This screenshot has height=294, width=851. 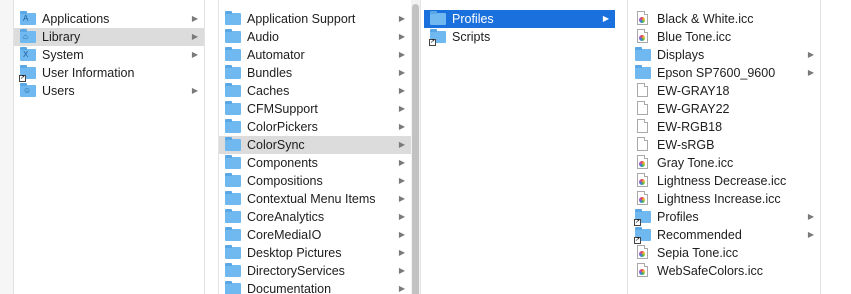 I want to click on list-item-sepia-tone-icc: Sepia Tone.icc, so click(x=724, y=253).